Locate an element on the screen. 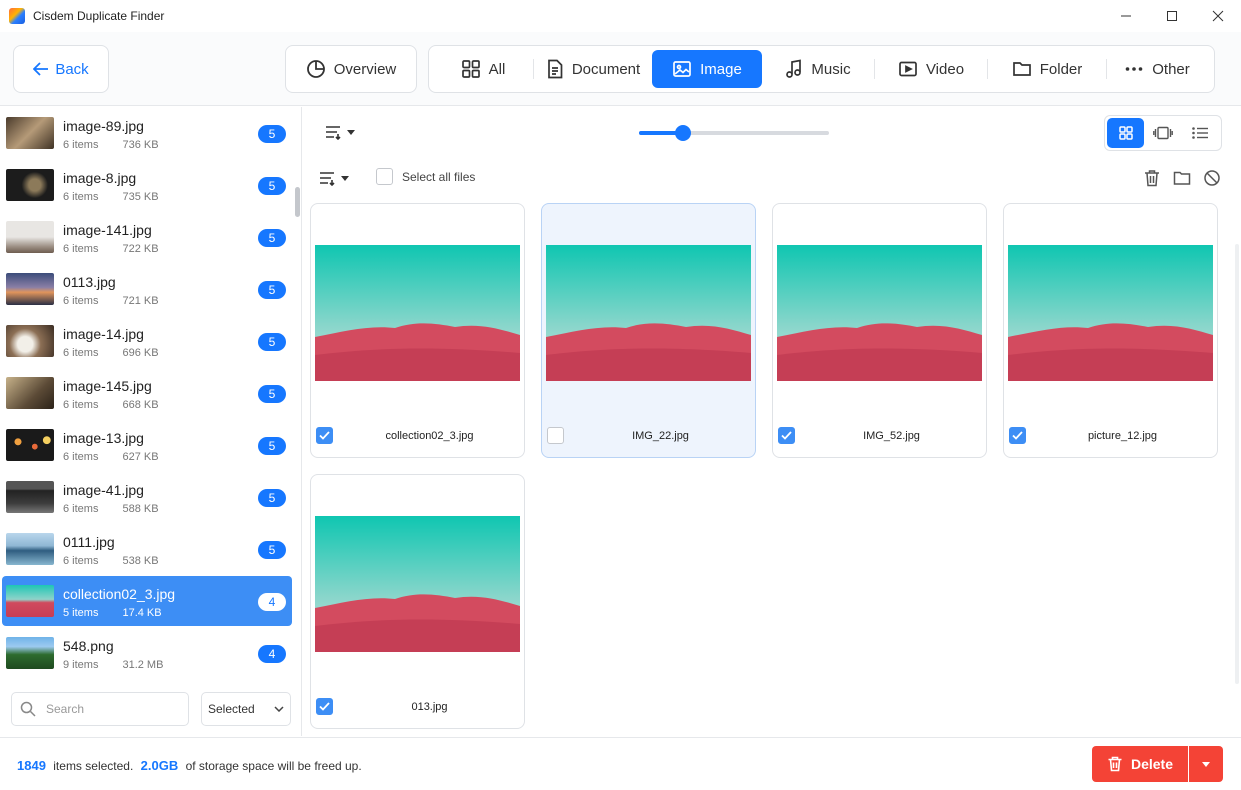 This screenshot has height=790, width=1241. tab-label: Music is located at coordinates (831, 69).